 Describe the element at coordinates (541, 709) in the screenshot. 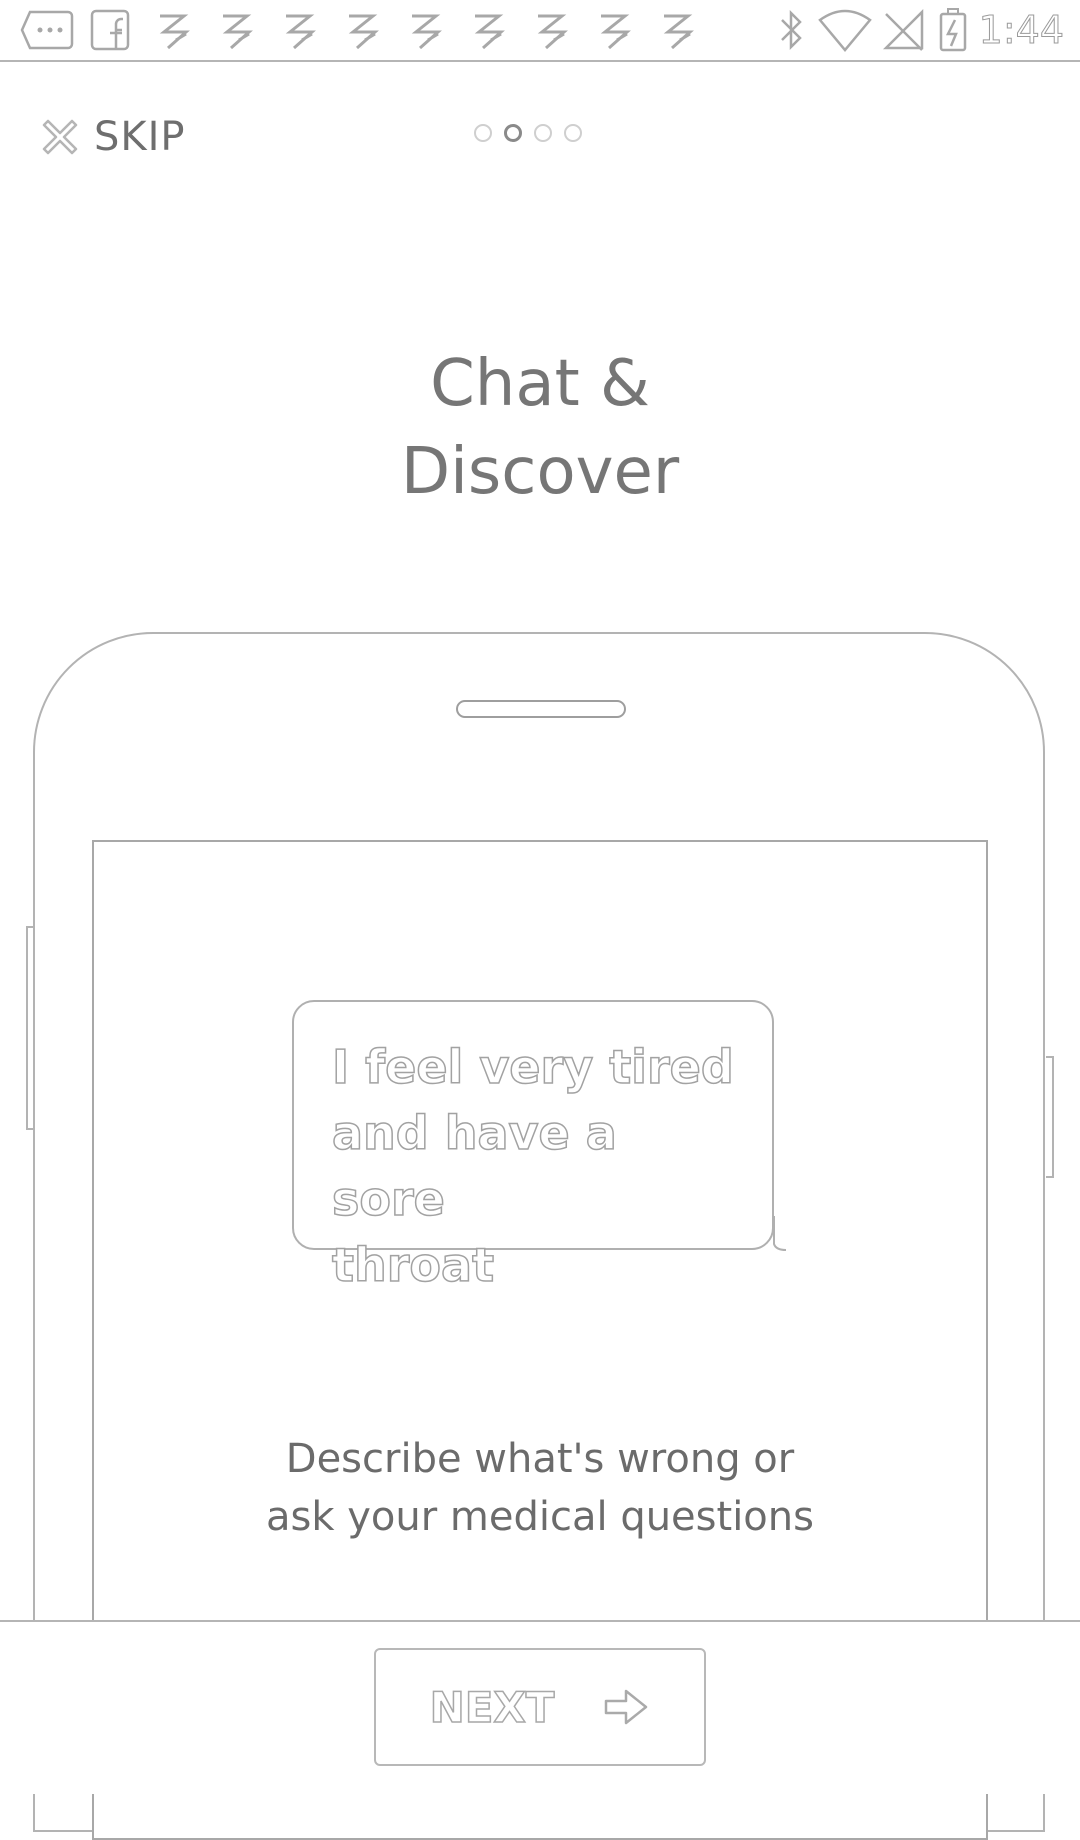

I see `phone-speaker` at that location.